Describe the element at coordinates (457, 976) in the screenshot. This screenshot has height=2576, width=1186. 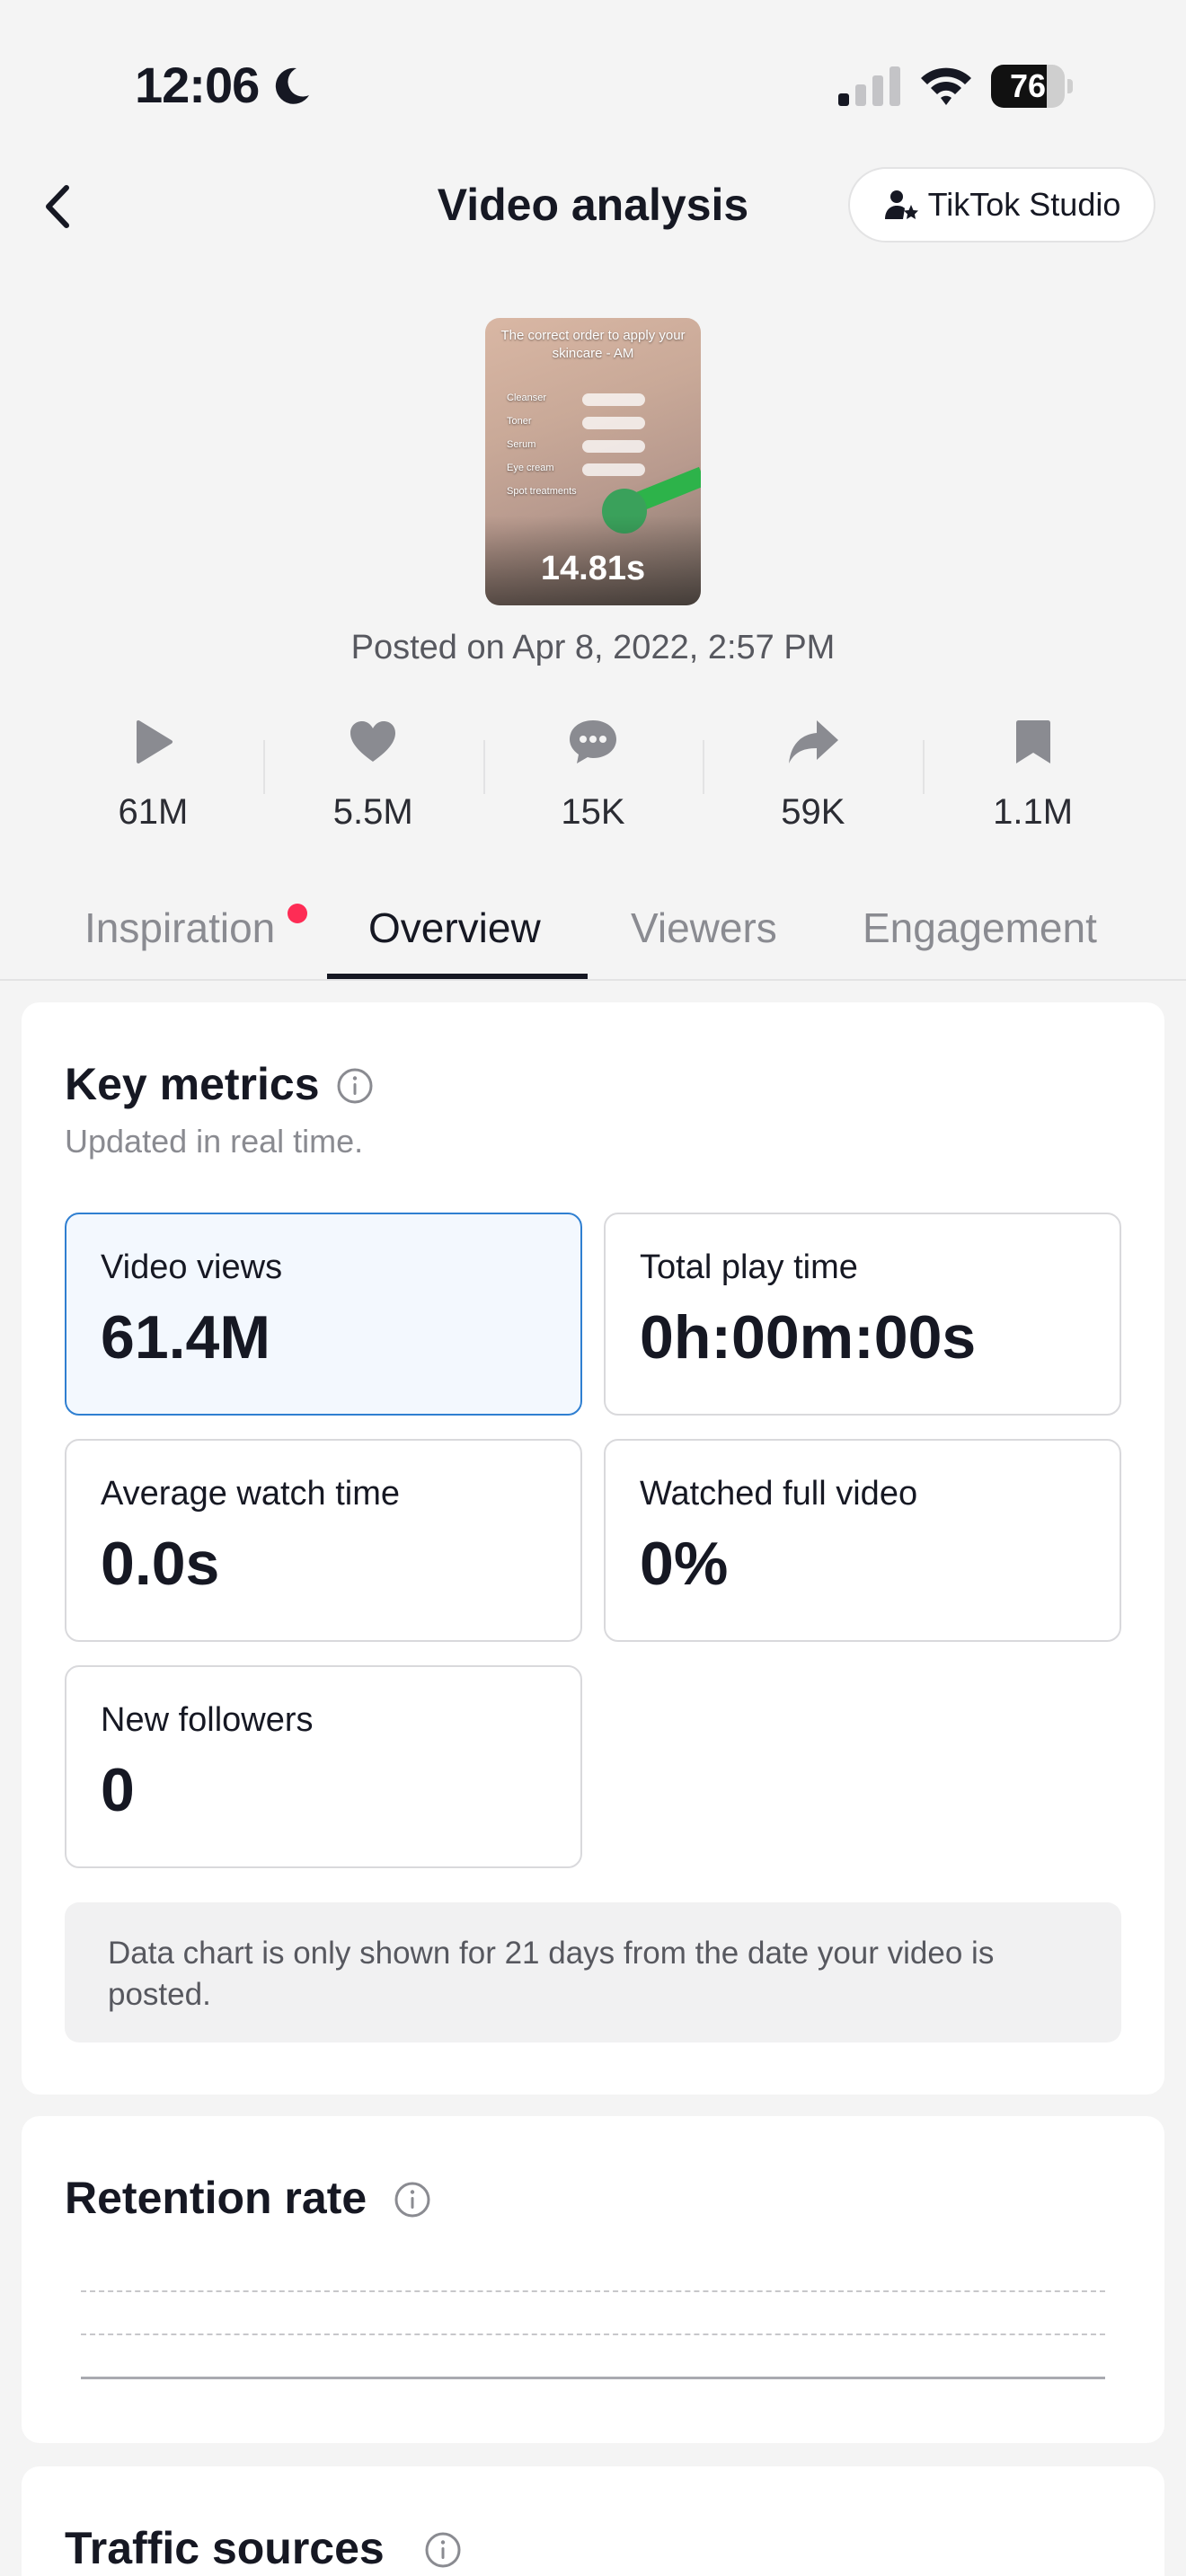
I see `active-tab-indicator` at that location.